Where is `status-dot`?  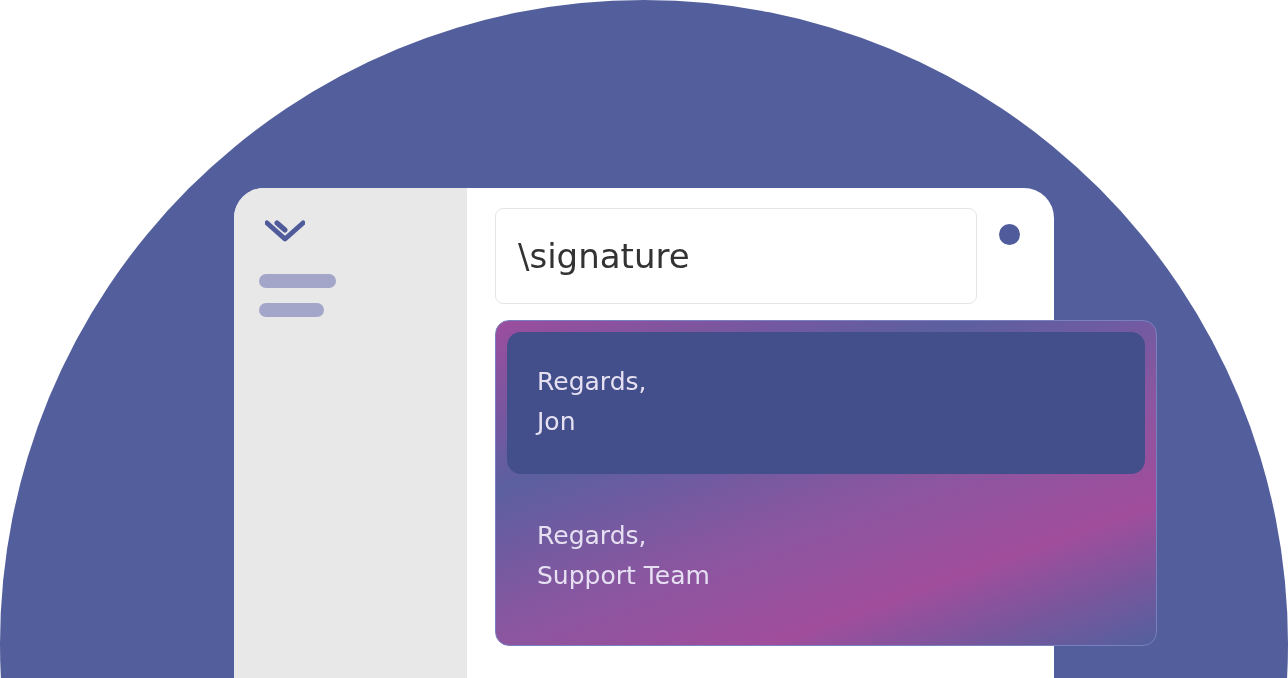
status-dot is located at coordinates (1009, 234).